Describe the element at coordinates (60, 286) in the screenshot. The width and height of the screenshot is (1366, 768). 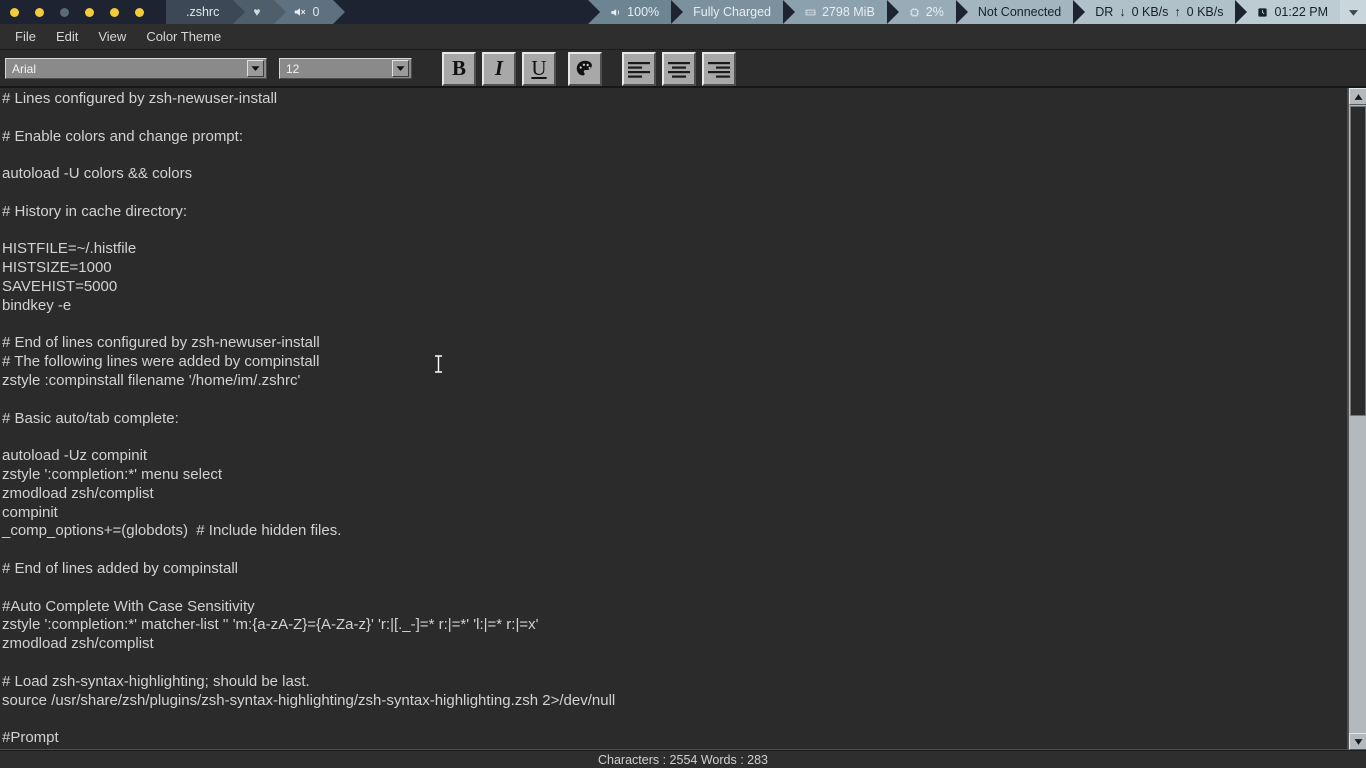
I see `editor-line: SAVEHIST=5000` at that location.